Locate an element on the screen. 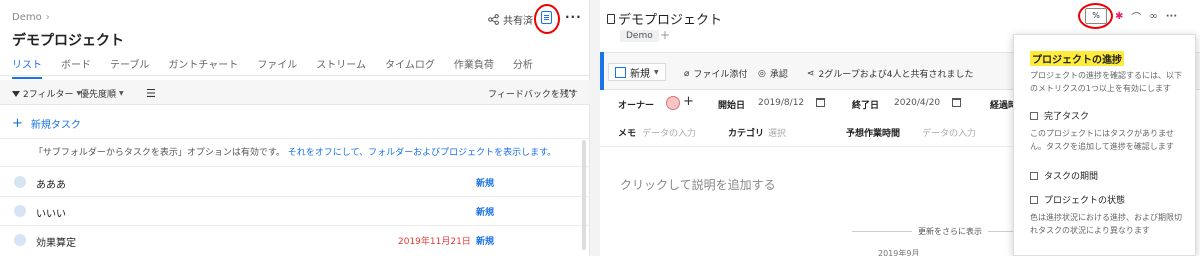 The width and height of the screenshot is (1200, 256). breadcrumb: Demo › is located at coordinates (31, 17).